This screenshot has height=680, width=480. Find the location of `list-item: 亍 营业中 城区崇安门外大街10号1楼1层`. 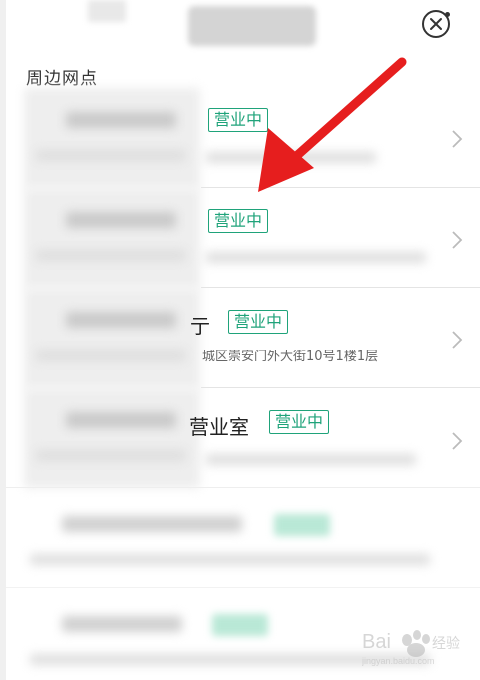

list-item: 亍 营业中 城区崇安门外大街10号1楼1层 is located at coordinates (243, 338).